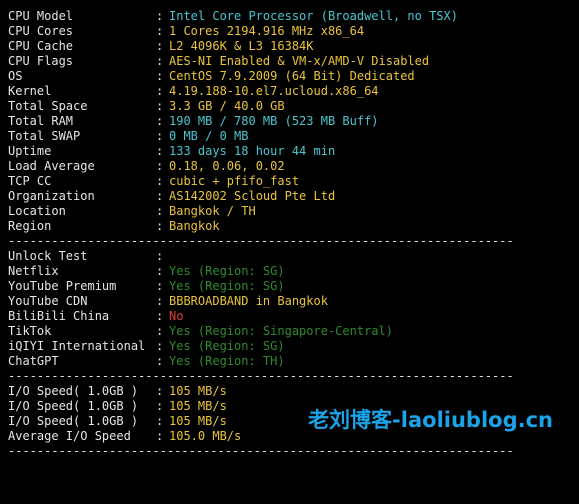 This screenshot has height=504, width=579. Describe the element at coordinates (146, 361) in the screenshot. I see `unlock-row-chatgpt: ChatGPT : Yes (Region: TH)` at that location.